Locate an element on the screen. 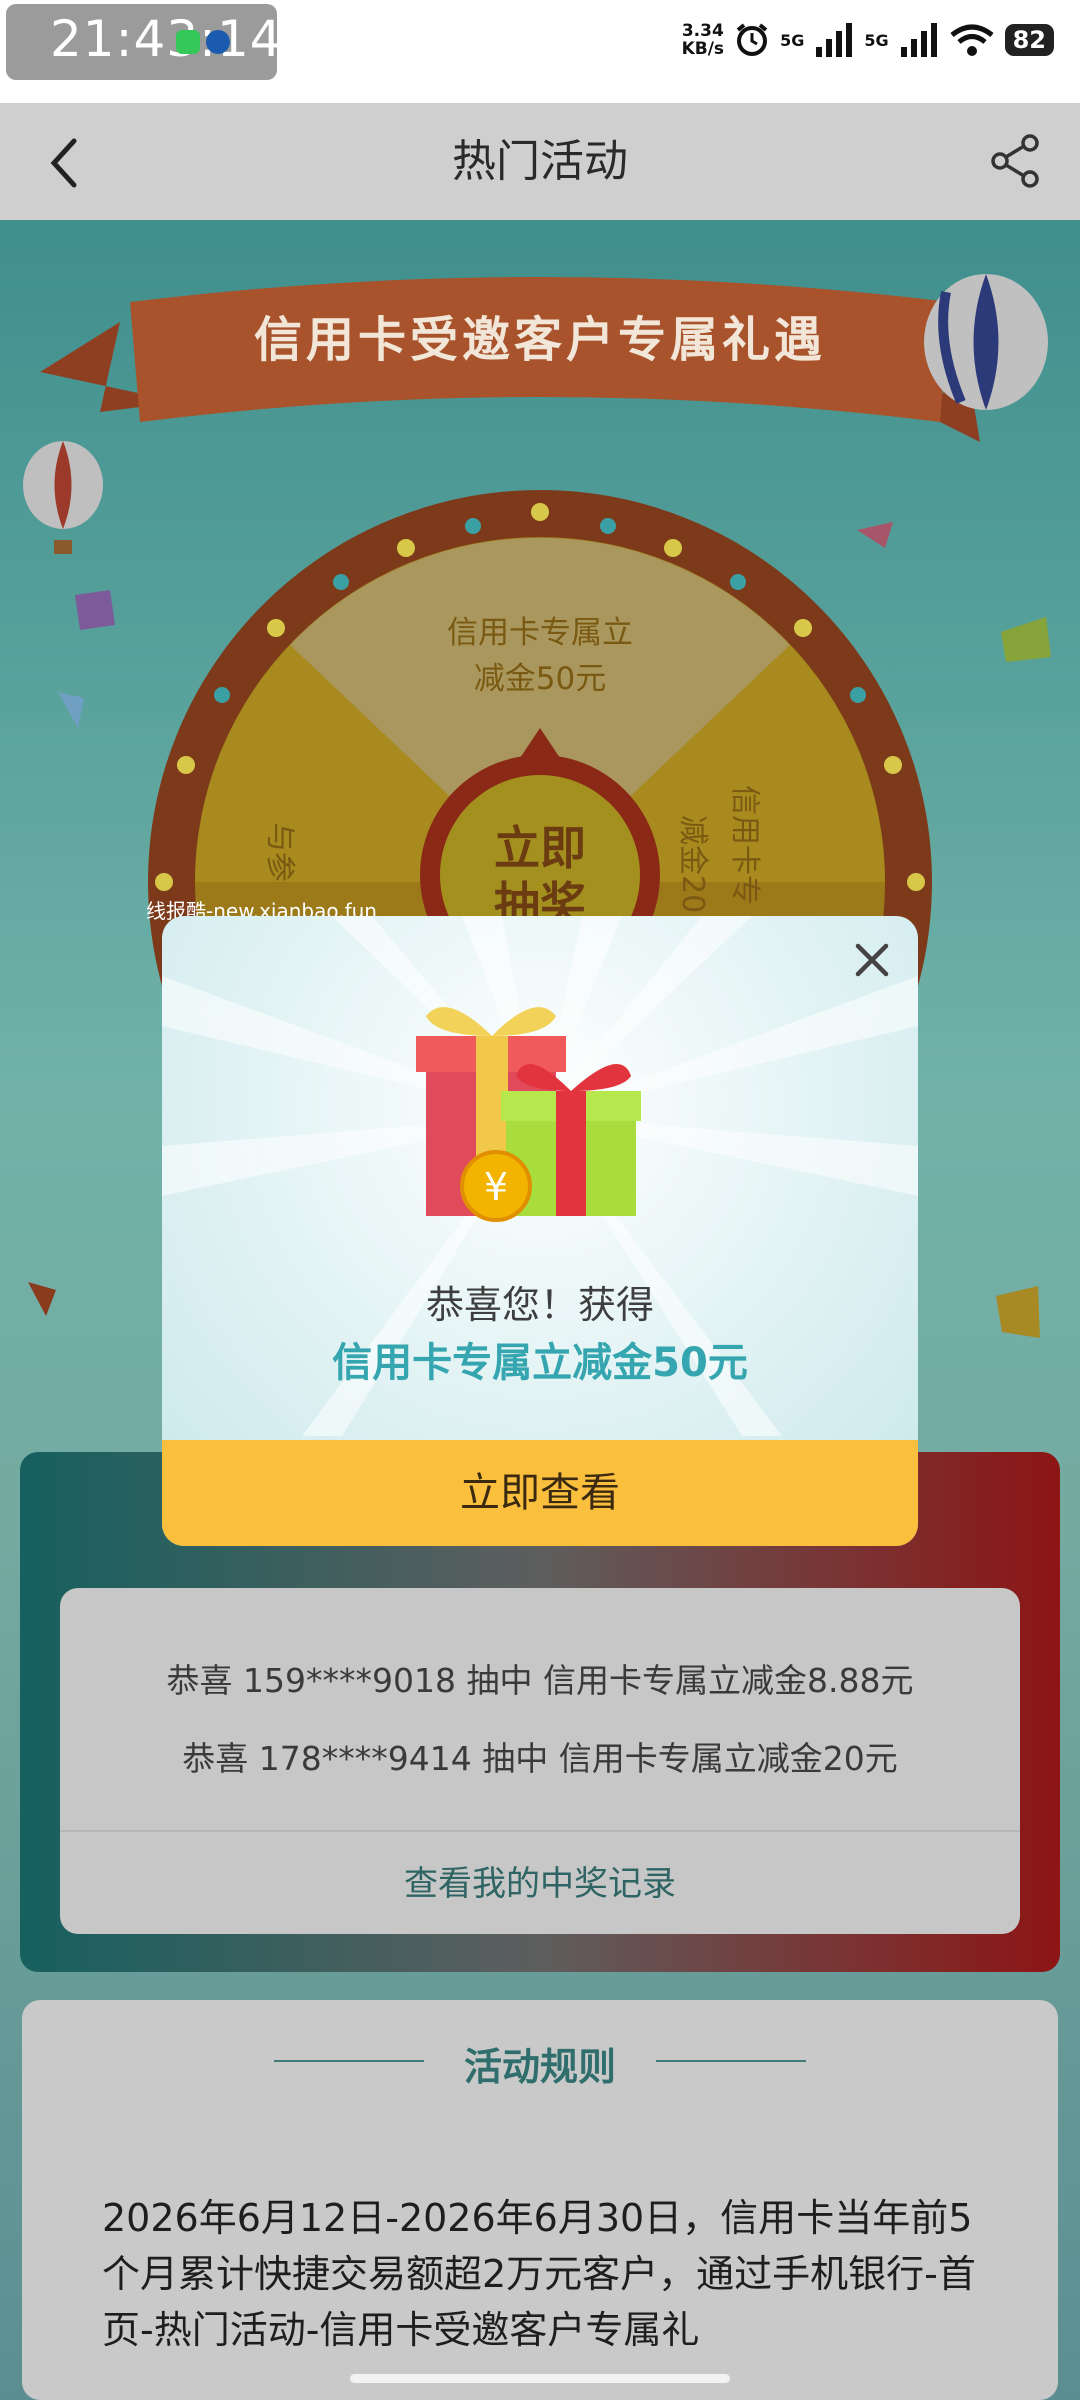 Image resolution: width=1080 pixels, height=2400 pixels. winner-item: 恭喜 178****9414 抽中 信用卡专属立减金20元 is located at coordinates (540, 1758).